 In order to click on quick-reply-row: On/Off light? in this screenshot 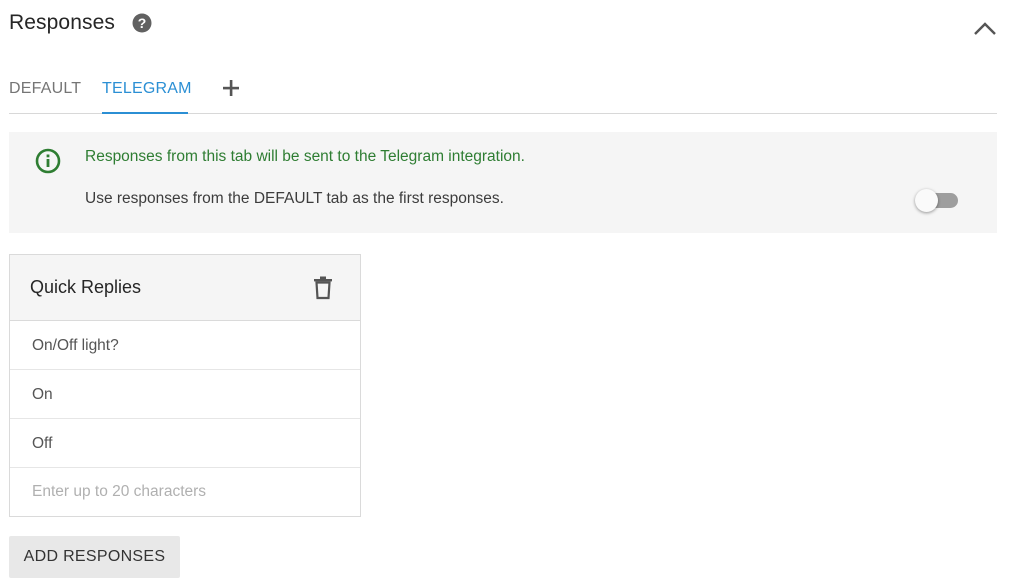, I will do `click(185, 345)`.